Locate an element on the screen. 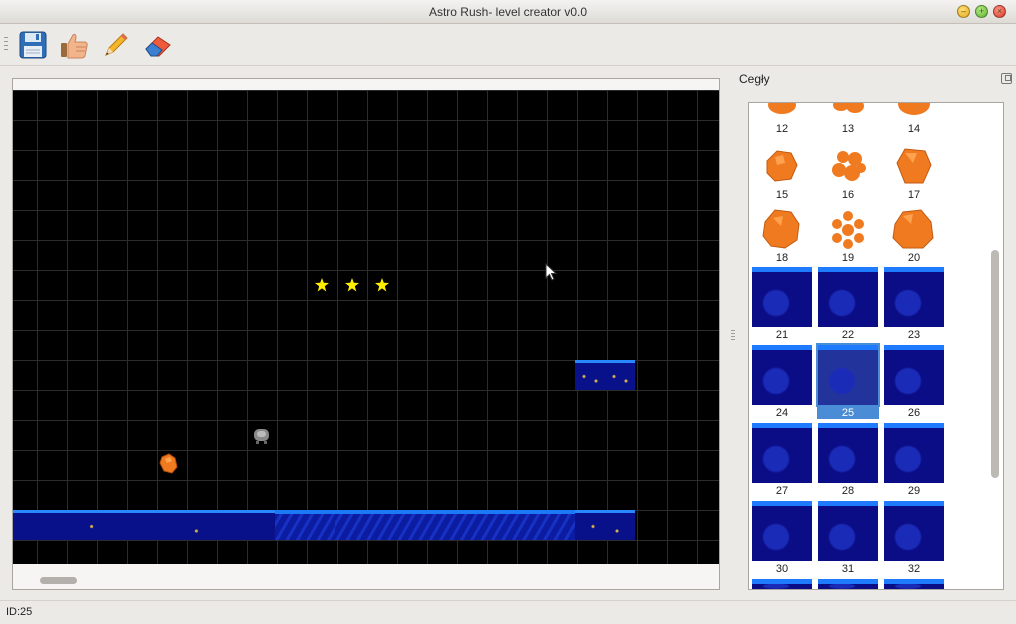 The width and height of the screenshot is (1016, 624). palette-tile: 26 is located at coordinates (914, 384).